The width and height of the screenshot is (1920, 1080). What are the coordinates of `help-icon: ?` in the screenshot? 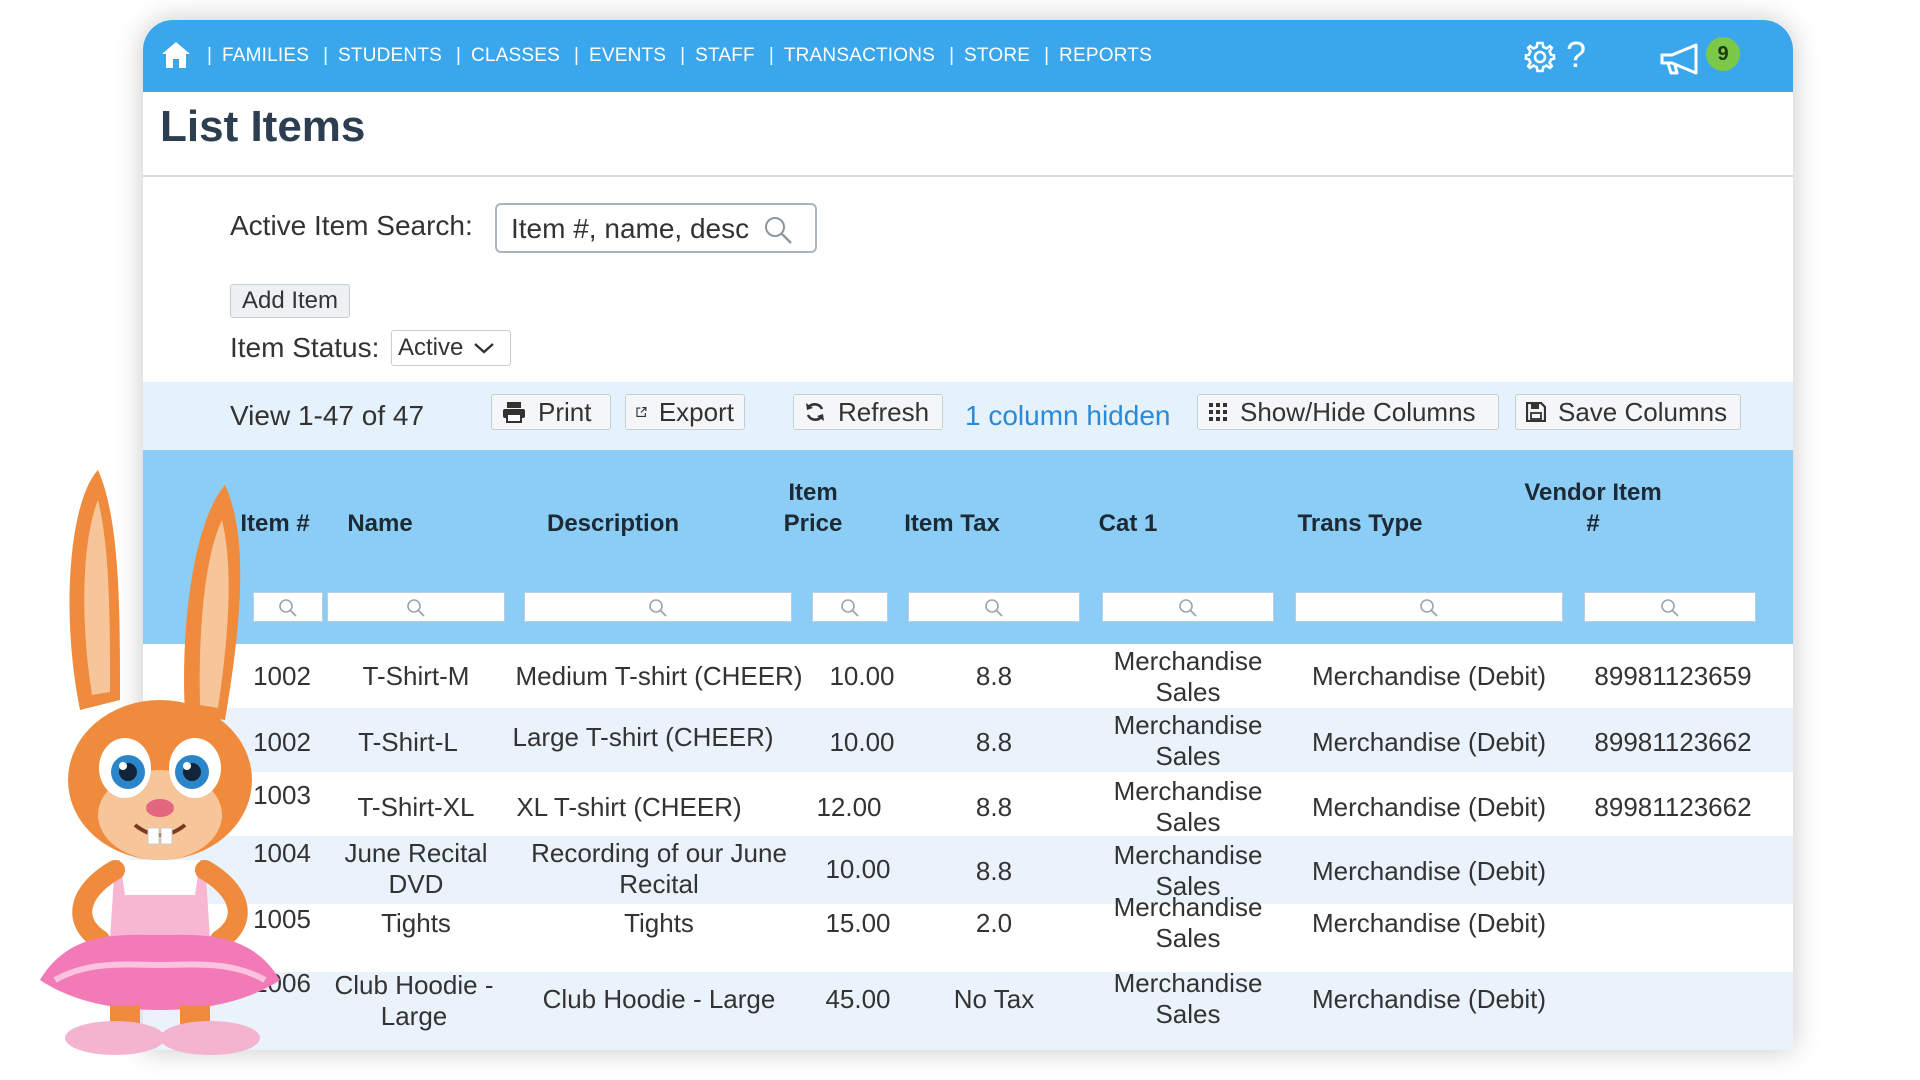 It's located at (1576, 55).